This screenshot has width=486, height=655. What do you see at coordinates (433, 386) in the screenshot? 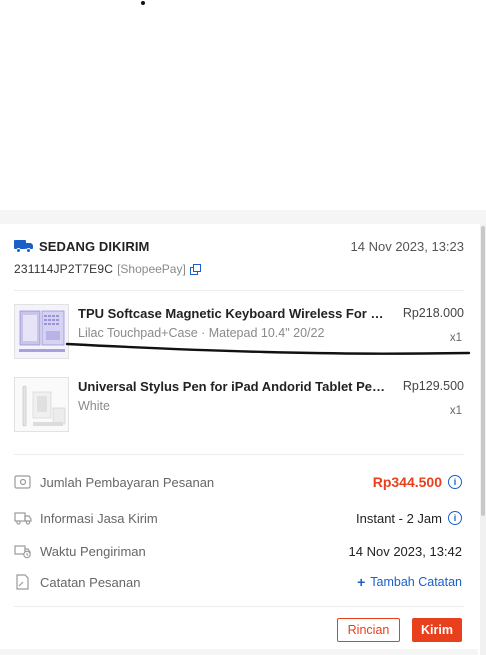
I see `product-price: Rp129.500` at bounding box center [433, 386].